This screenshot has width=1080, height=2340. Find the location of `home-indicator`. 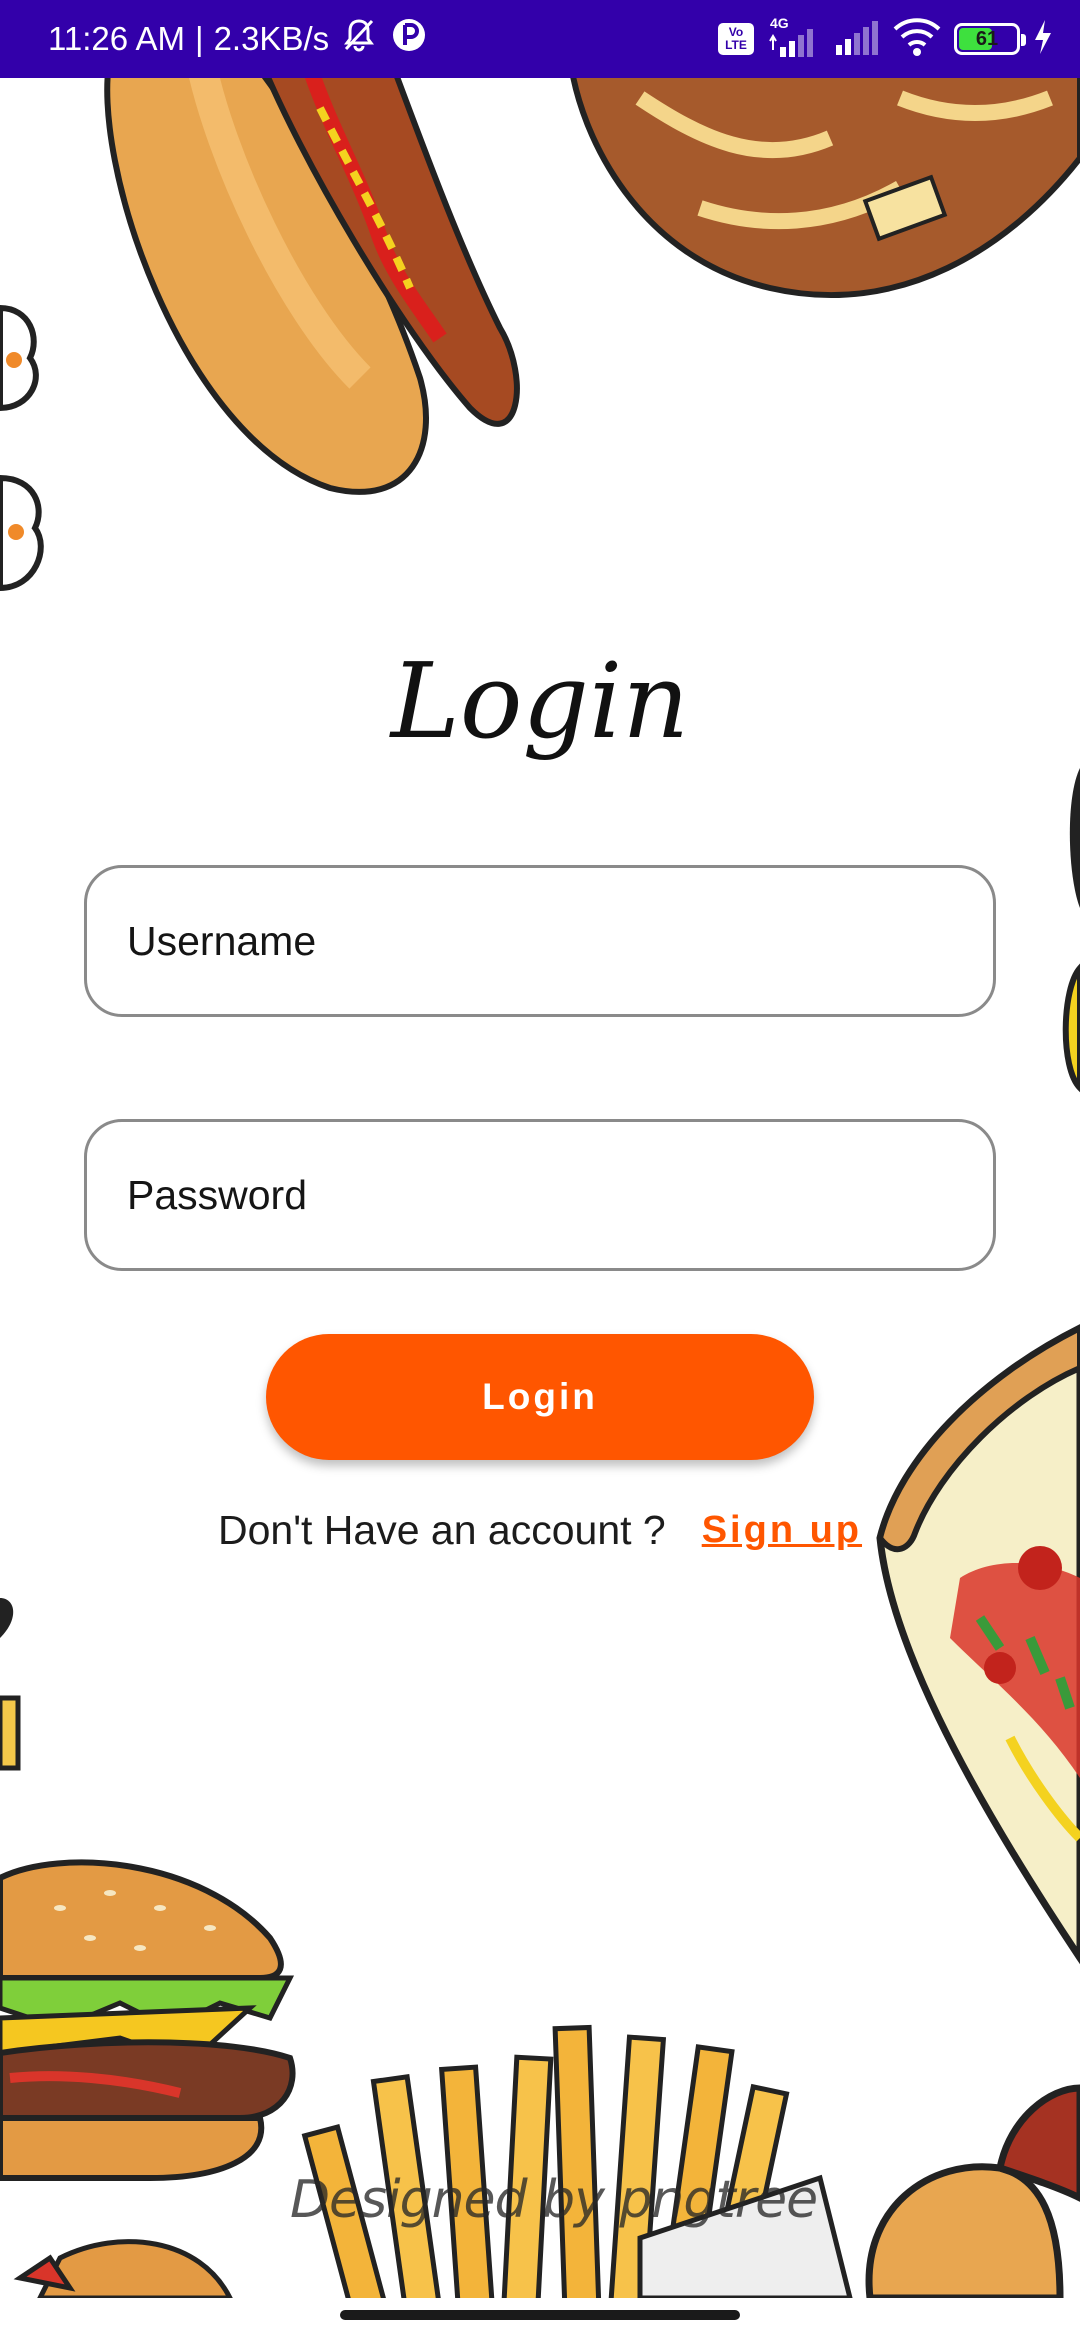

home-indicator is located at coordinates (540, 2315).